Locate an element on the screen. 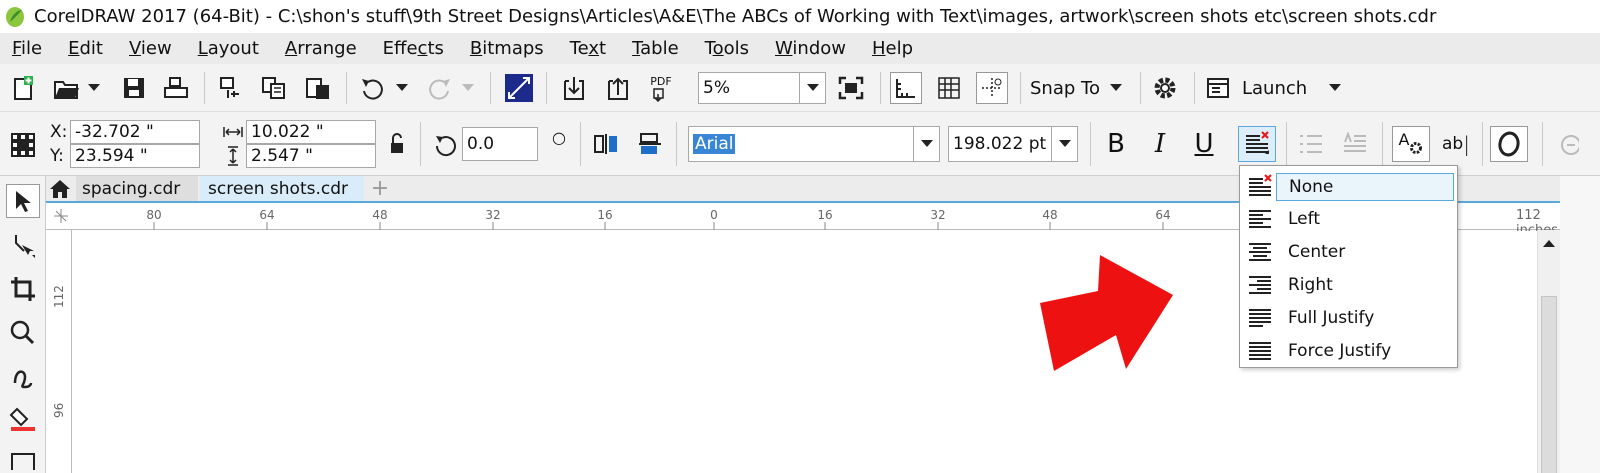 The image size is (1600, 473). publish-to-pdf-icon: PDF is located at coordinates (661, 89).